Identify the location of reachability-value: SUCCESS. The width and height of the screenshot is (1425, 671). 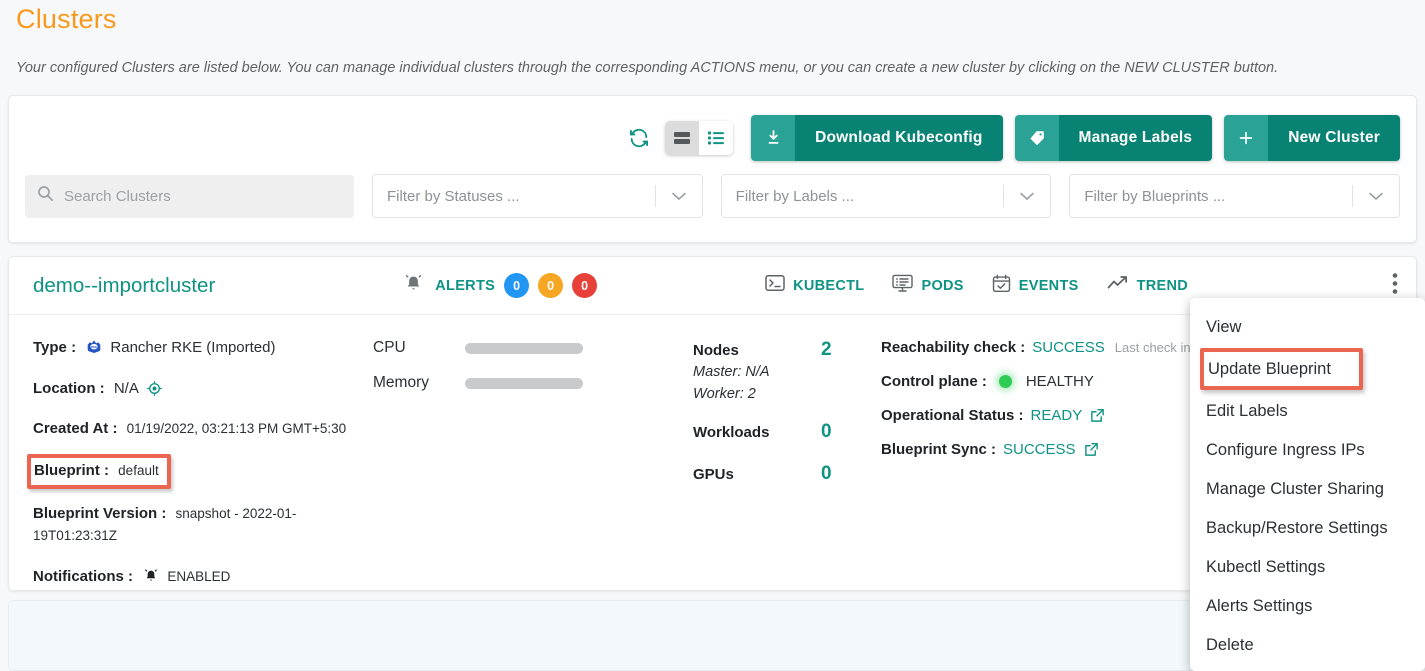
(1068, 347).